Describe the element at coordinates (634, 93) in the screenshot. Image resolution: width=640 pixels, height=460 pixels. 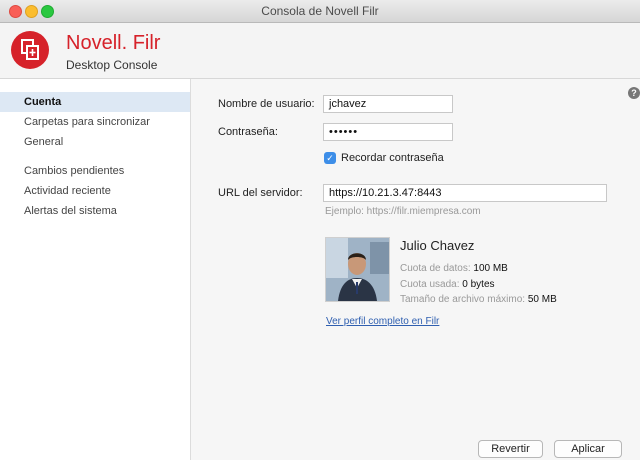
I see `help-icon: ?` at that location.